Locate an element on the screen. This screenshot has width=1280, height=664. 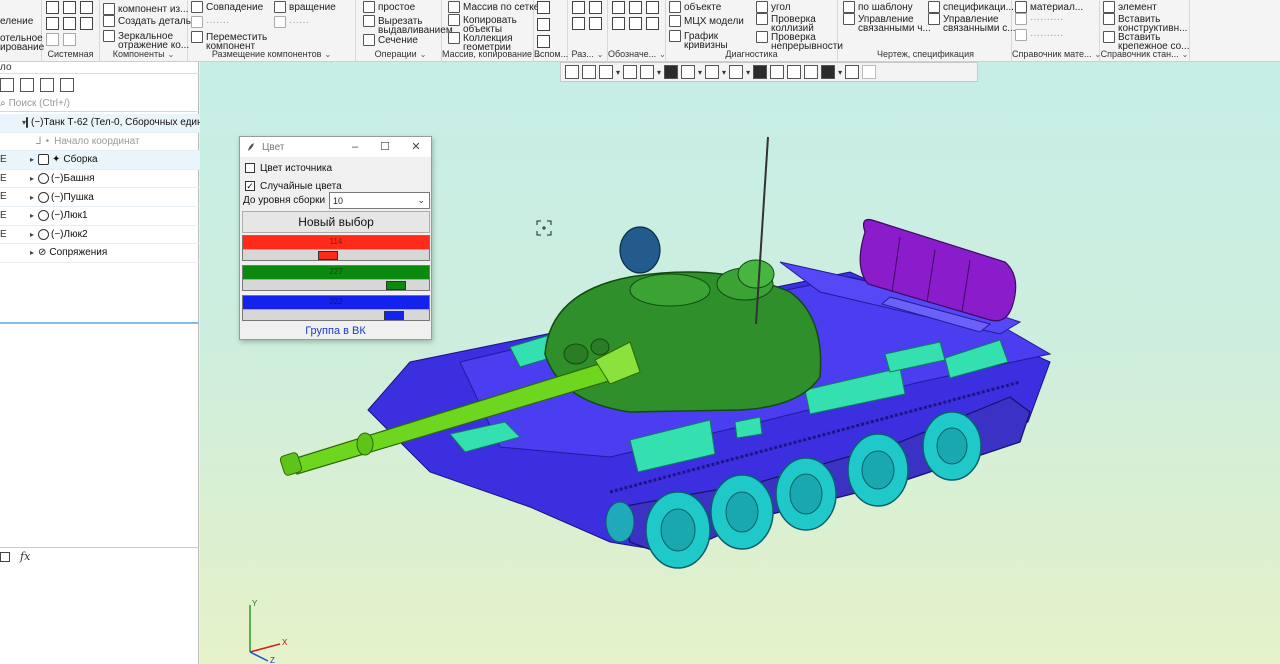
drawing-link-icon is located at coordinates (849, 19).